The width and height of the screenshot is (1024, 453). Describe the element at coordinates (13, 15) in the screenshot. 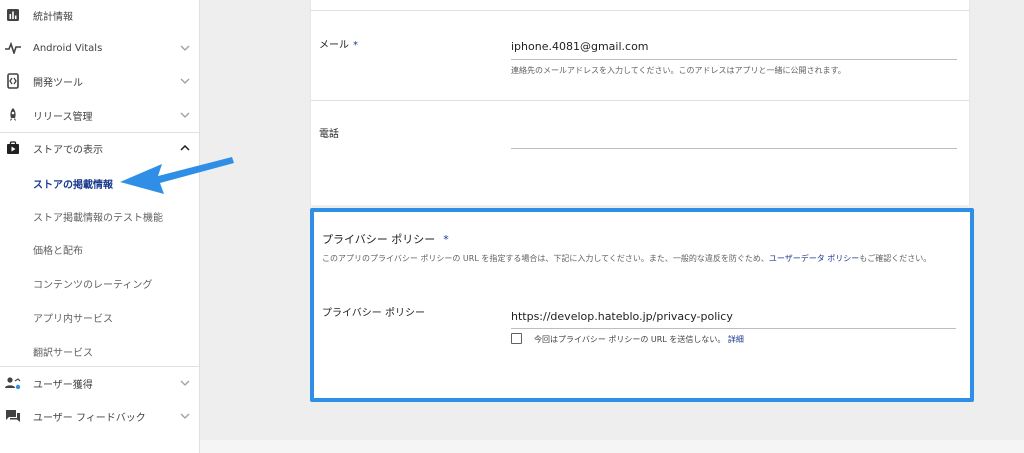

I see `bar-chart-icon` at that location.